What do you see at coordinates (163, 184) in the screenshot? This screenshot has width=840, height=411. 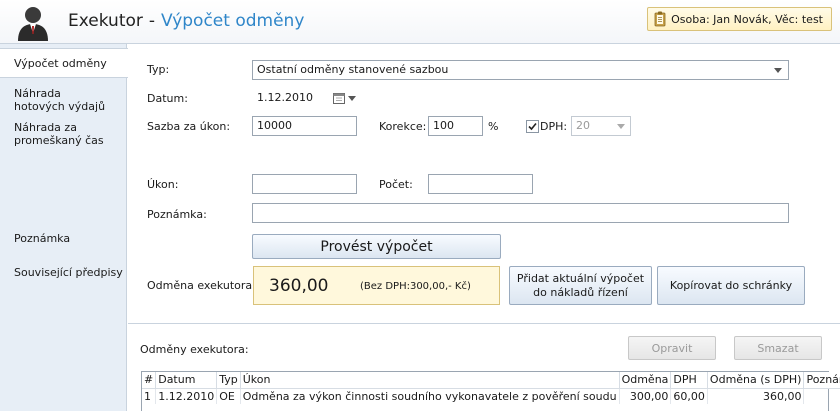 I see `ukon-label: Úkon:` at bounding box center [163, 184].